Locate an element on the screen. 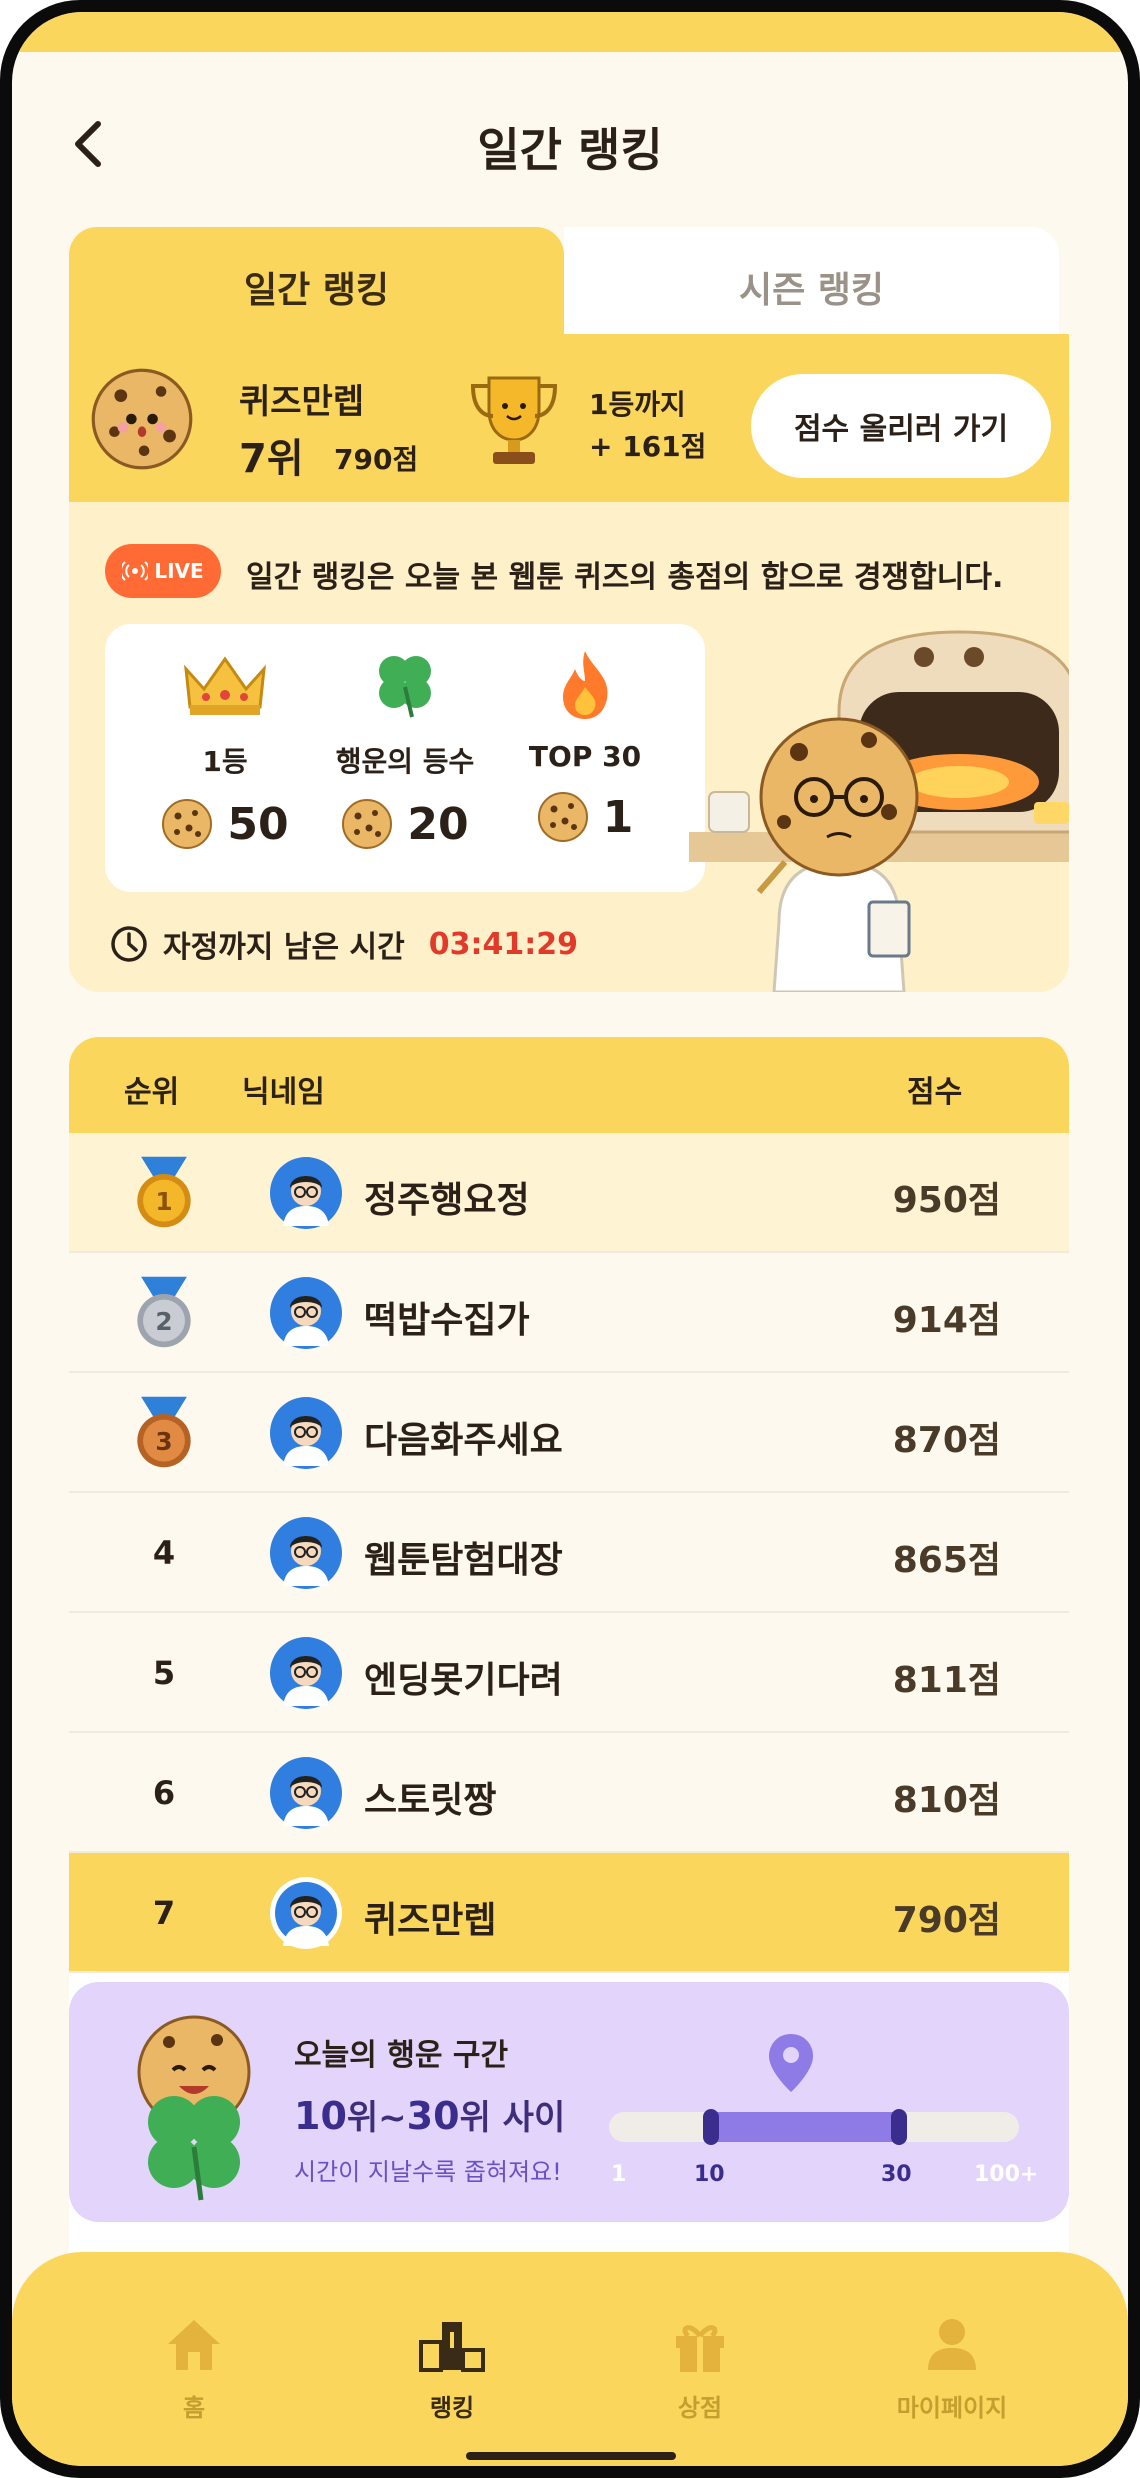 Image resolution: width=1140 pixels, height=2478 pixels. countdown: 자정까지 남은 시간 03:41:29 is located at coordinates (343, 944).